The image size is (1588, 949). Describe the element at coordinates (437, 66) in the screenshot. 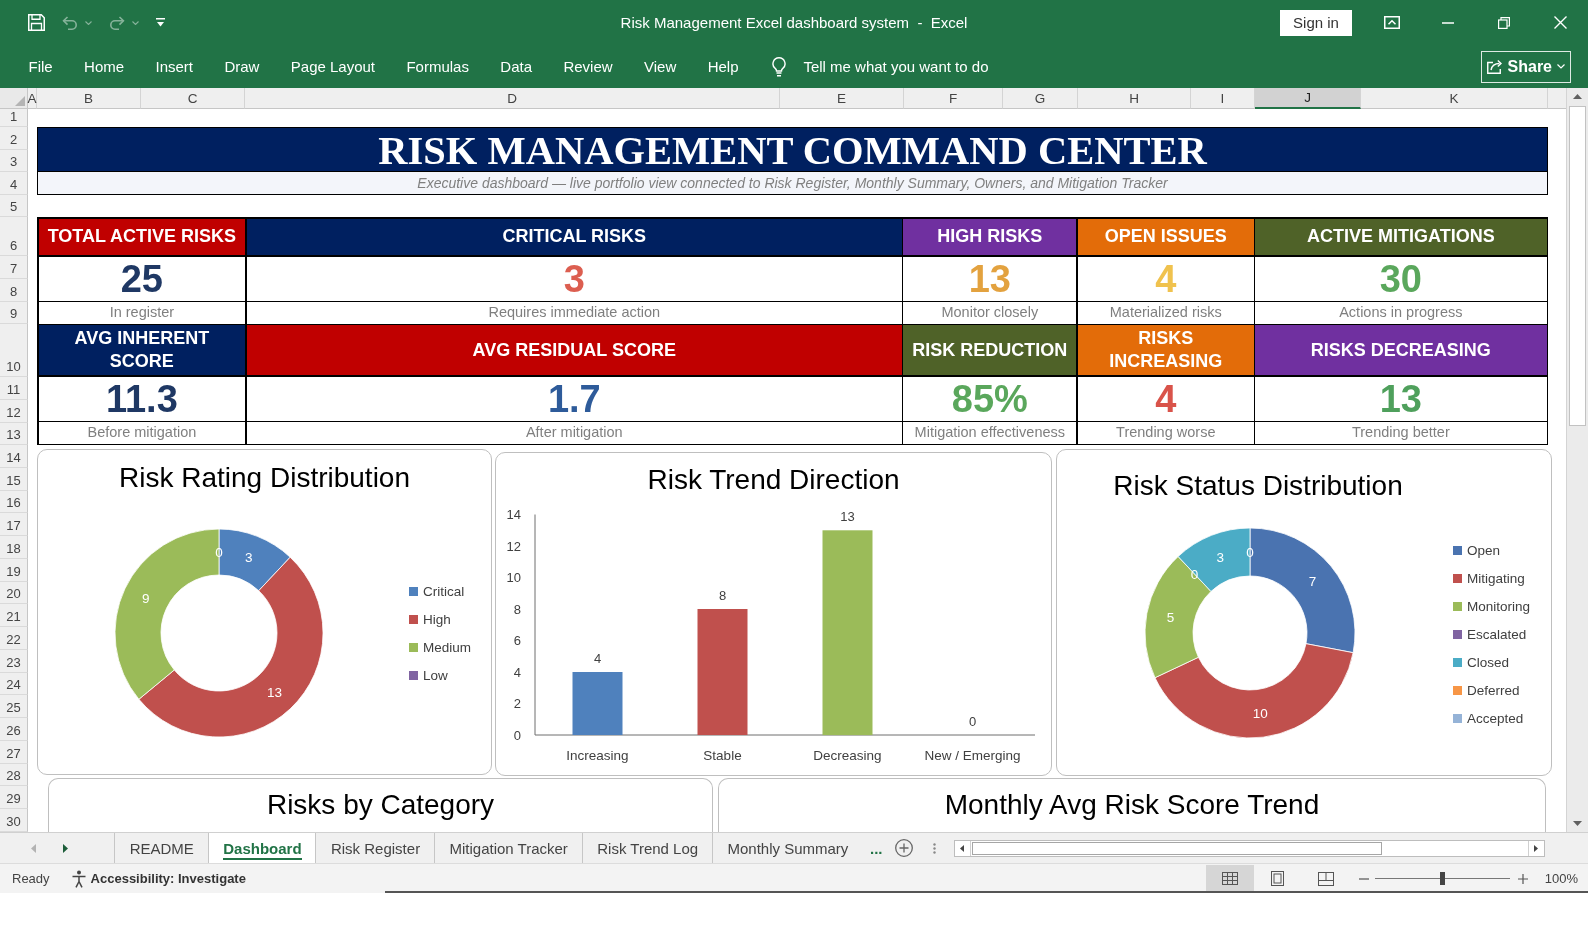

I see `ribbon-tab: Formulas` at that location.